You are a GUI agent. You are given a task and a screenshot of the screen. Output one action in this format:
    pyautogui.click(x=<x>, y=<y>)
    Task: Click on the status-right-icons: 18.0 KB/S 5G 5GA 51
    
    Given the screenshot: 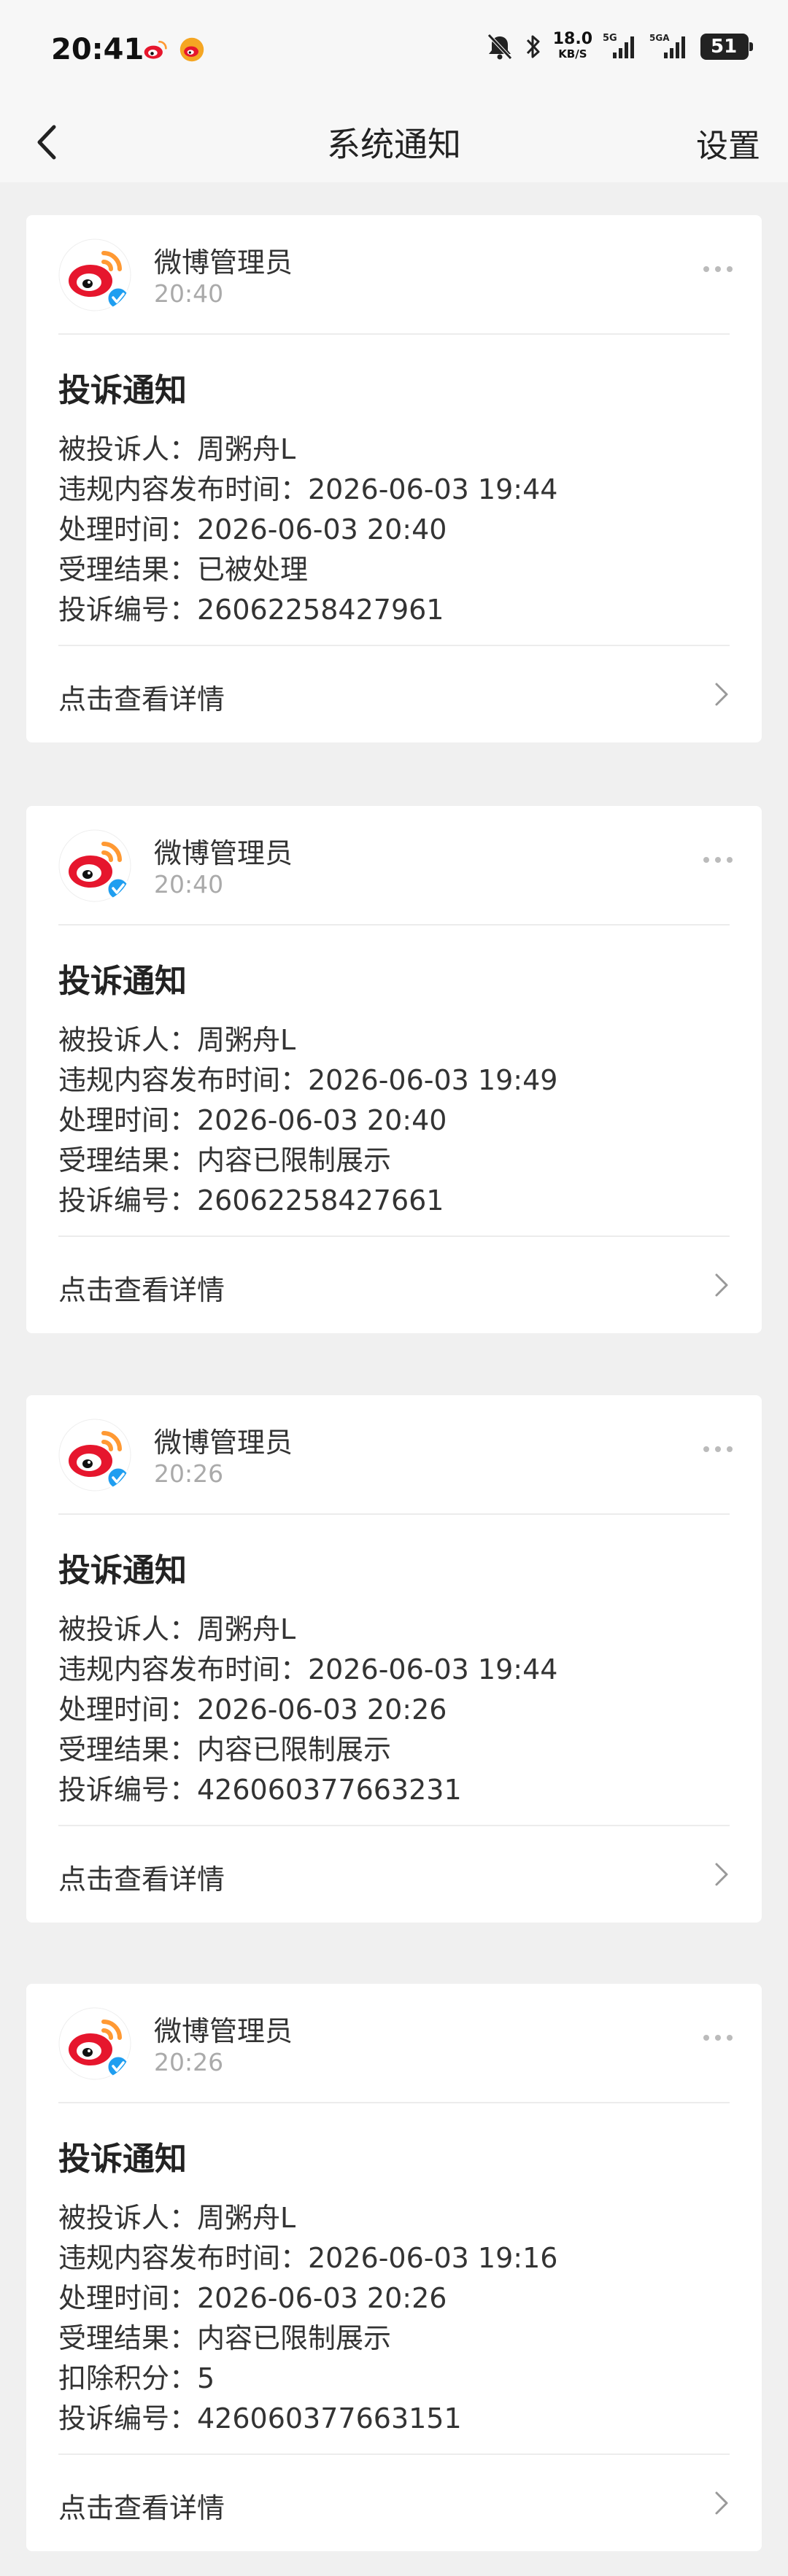 What is the action you would take?
    pyautogui.click(x=619, y=45)
    